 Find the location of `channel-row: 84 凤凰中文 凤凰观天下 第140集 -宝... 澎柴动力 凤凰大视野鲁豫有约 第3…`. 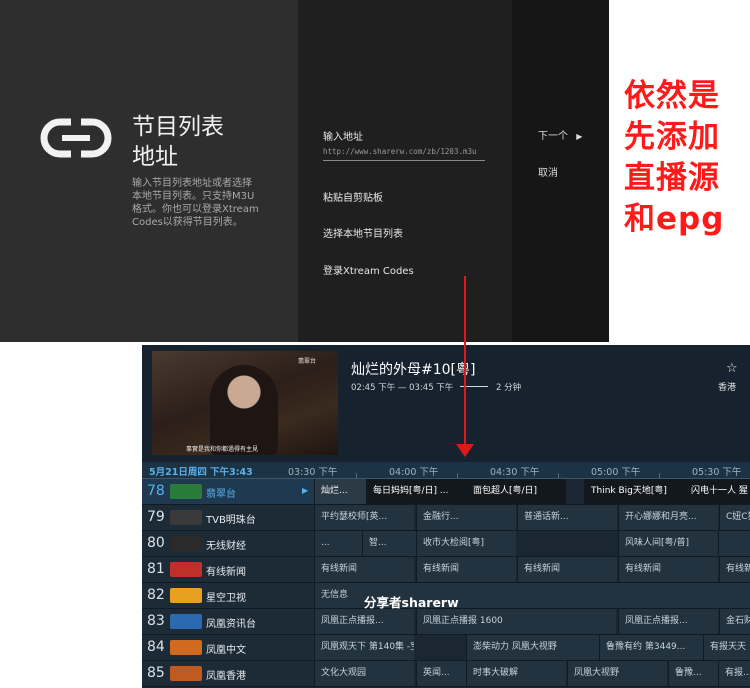

channel-row: 84 凤凰中文 凤凰观天下 第140集 -宝... 澎柴动力 凤凰大视野鲁豫有约 第3… is located at coordinates (446, 648).